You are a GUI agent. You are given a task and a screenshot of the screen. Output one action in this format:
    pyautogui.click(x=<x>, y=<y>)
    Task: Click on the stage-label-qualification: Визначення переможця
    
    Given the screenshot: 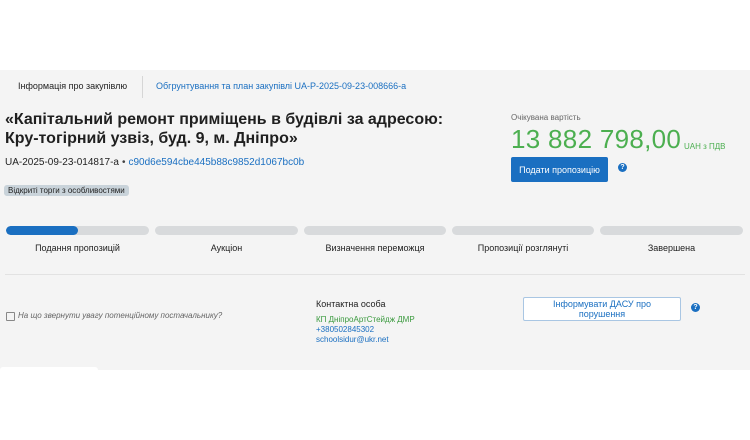 What is the action you would take?
    pyautogui.click(x=375, y=248)
    